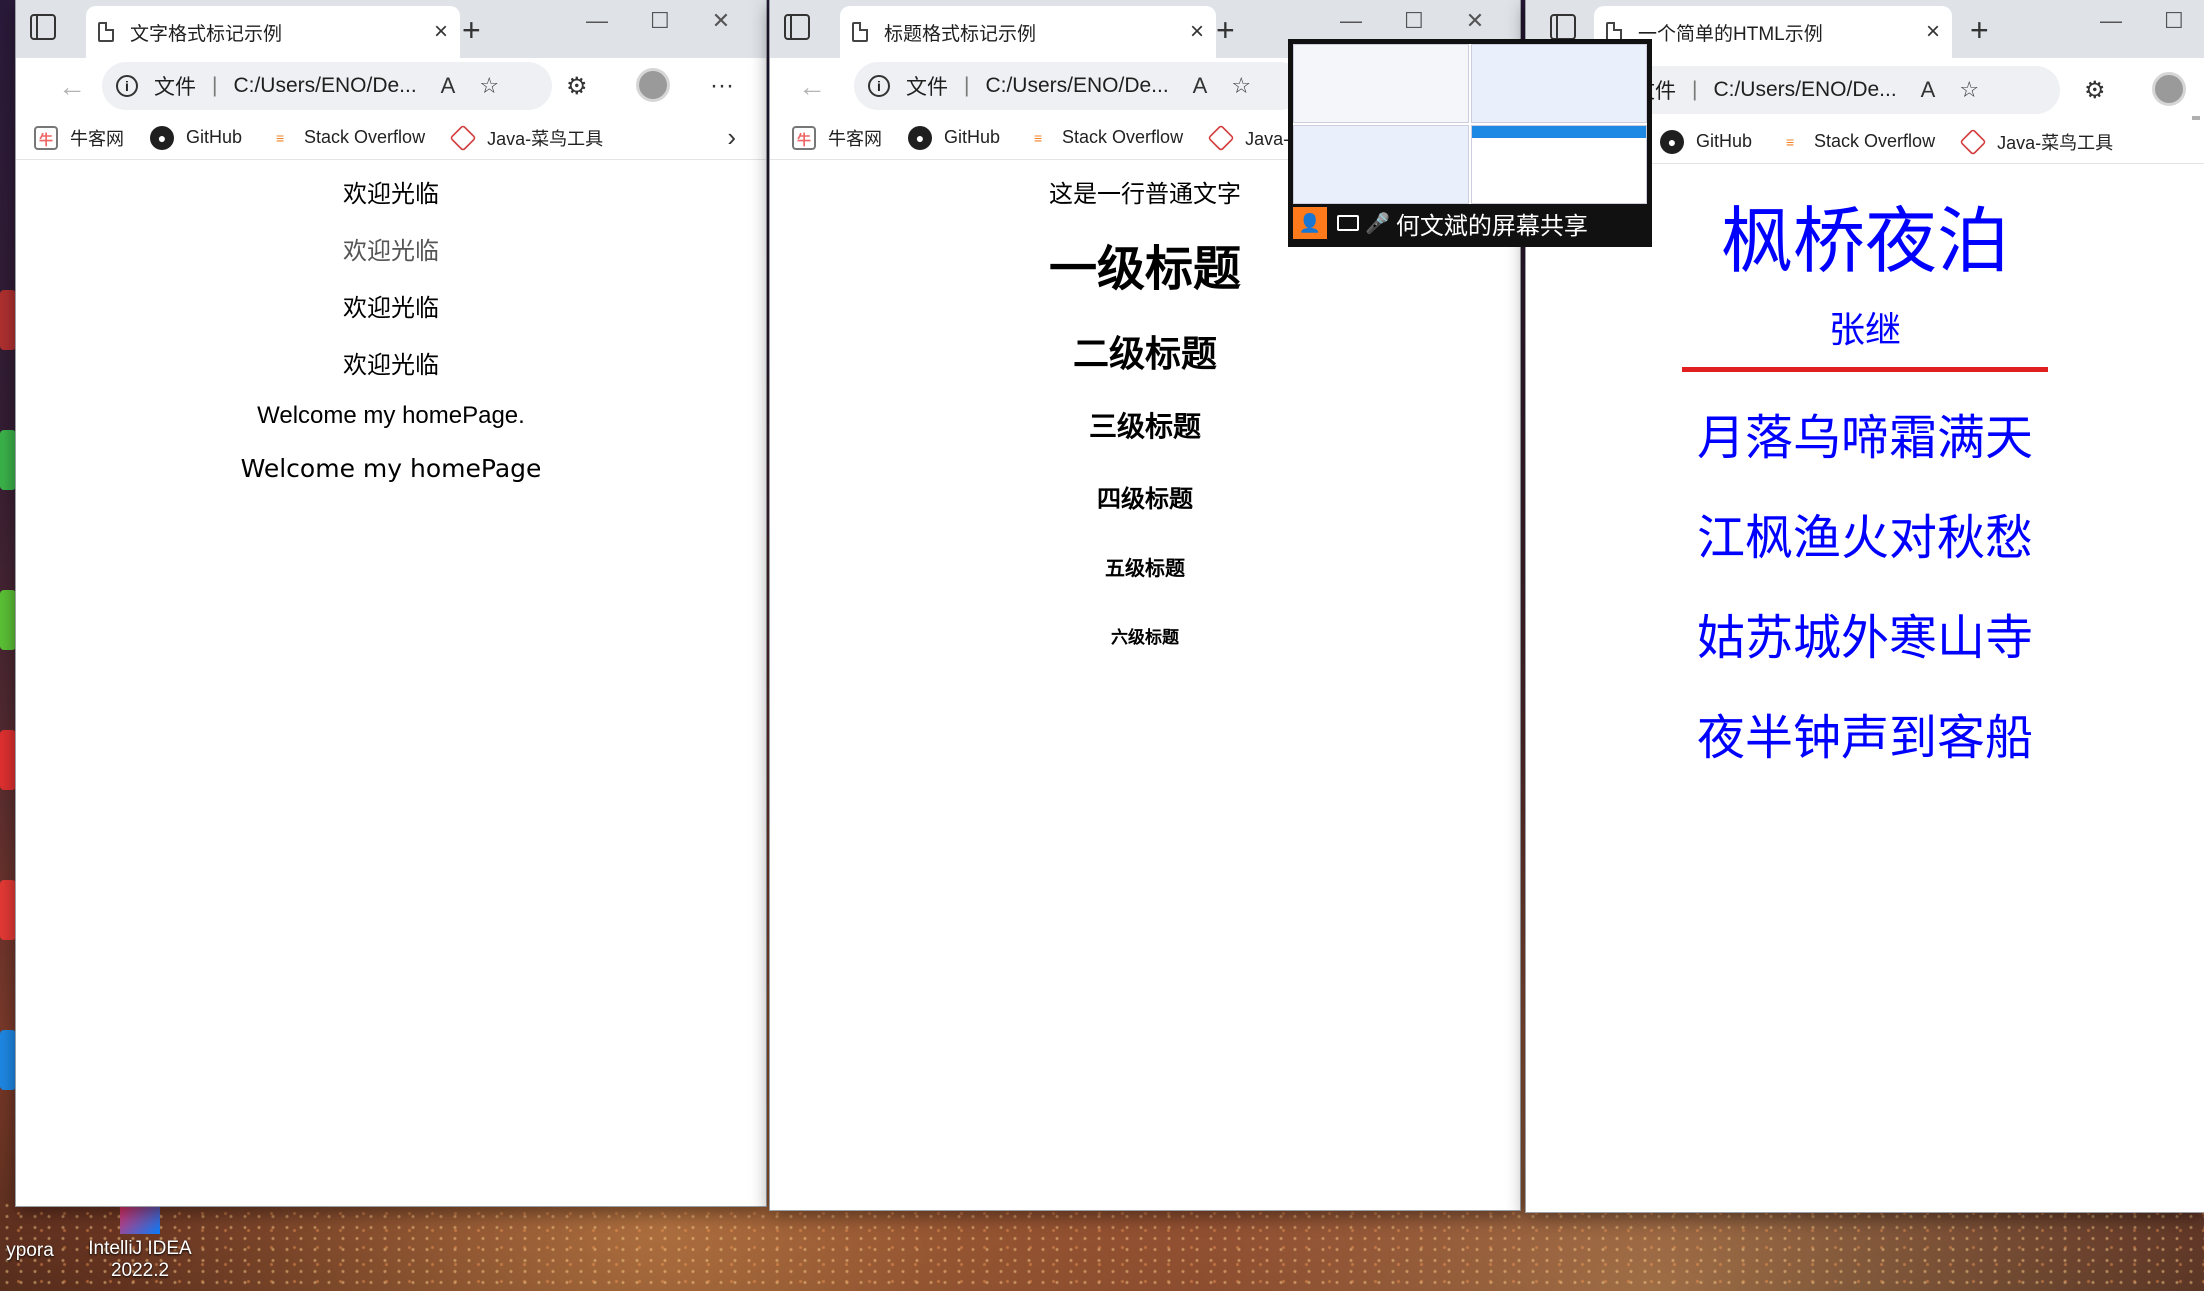  Describe the element at coordinates (1864, 738) in the screenshot. I see `poem-verse: 夜半钟声到客船` at that location.